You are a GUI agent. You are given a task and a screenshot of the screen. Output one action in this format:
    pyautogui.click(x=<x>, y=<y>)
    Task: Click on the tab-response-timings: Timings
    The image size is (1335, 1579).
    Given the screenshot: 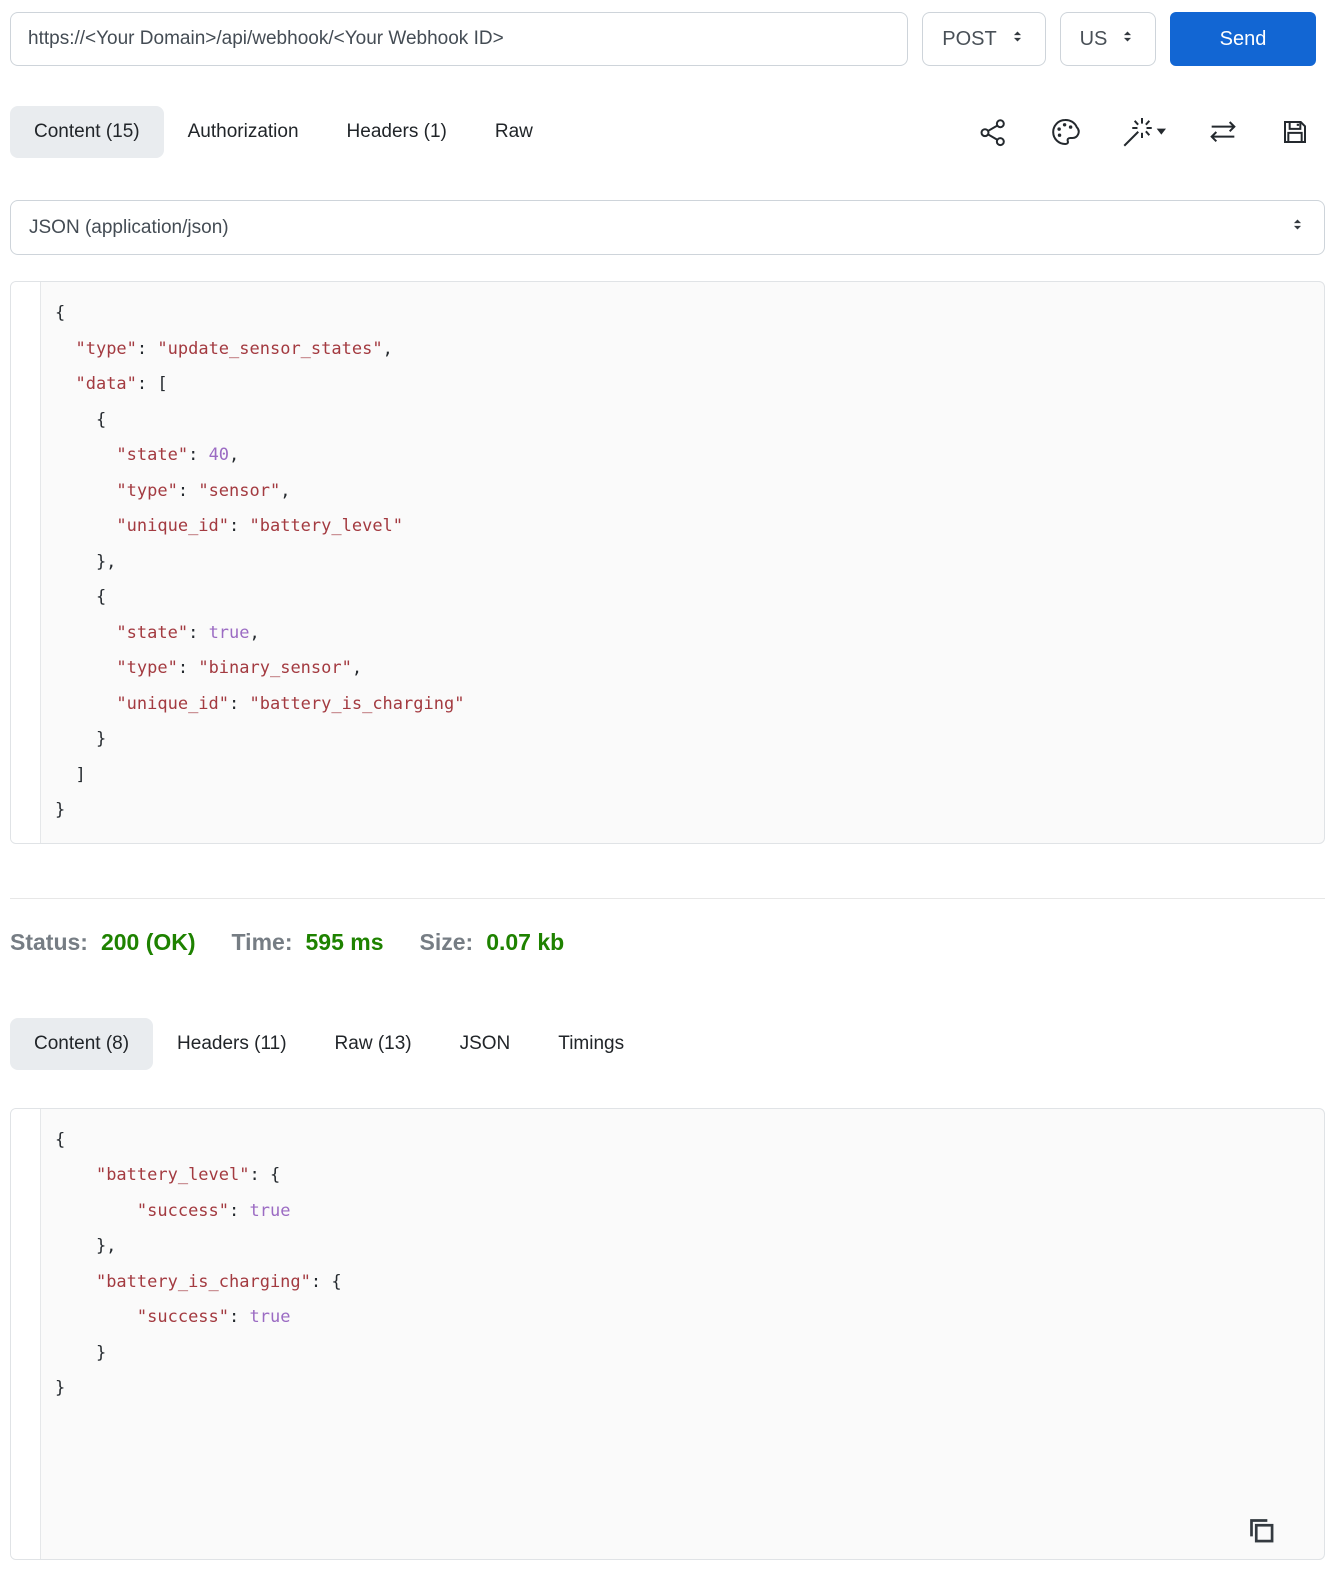 What is the action you would take?
    pyautogui.click(x=591, y=1044)
    